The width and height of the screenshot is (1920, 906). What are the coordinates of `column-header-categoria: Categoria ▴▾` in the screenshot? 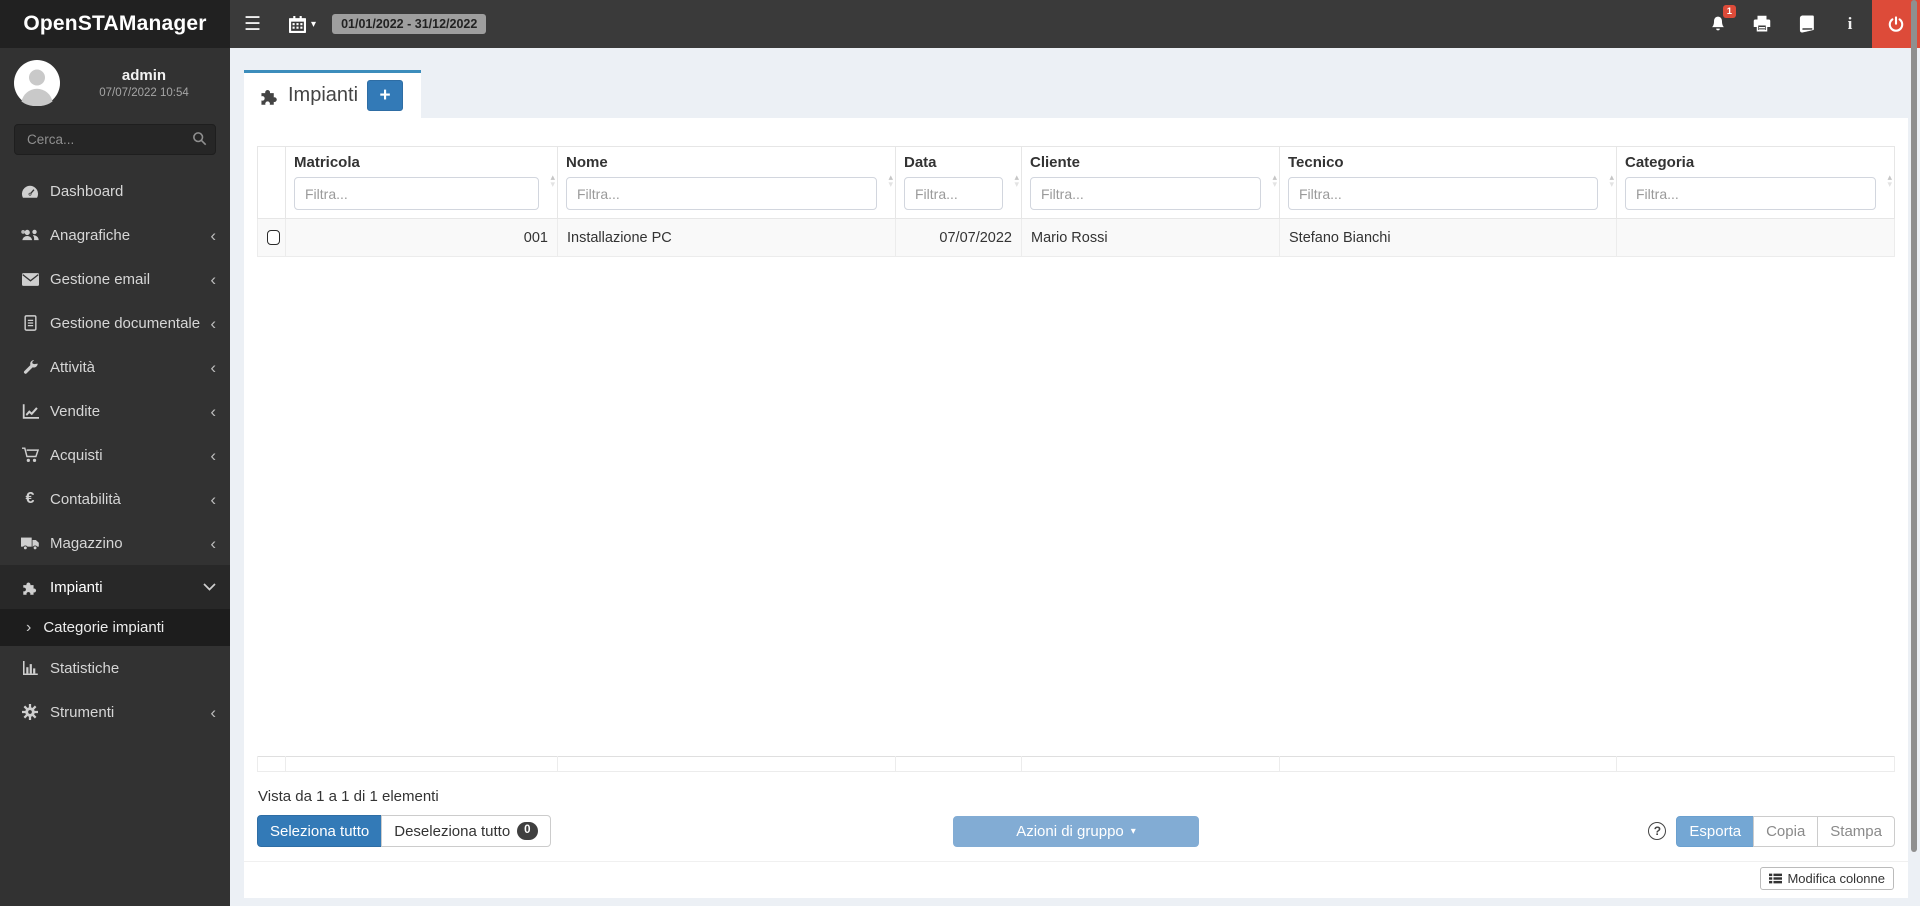 It's located at (1755, 182).